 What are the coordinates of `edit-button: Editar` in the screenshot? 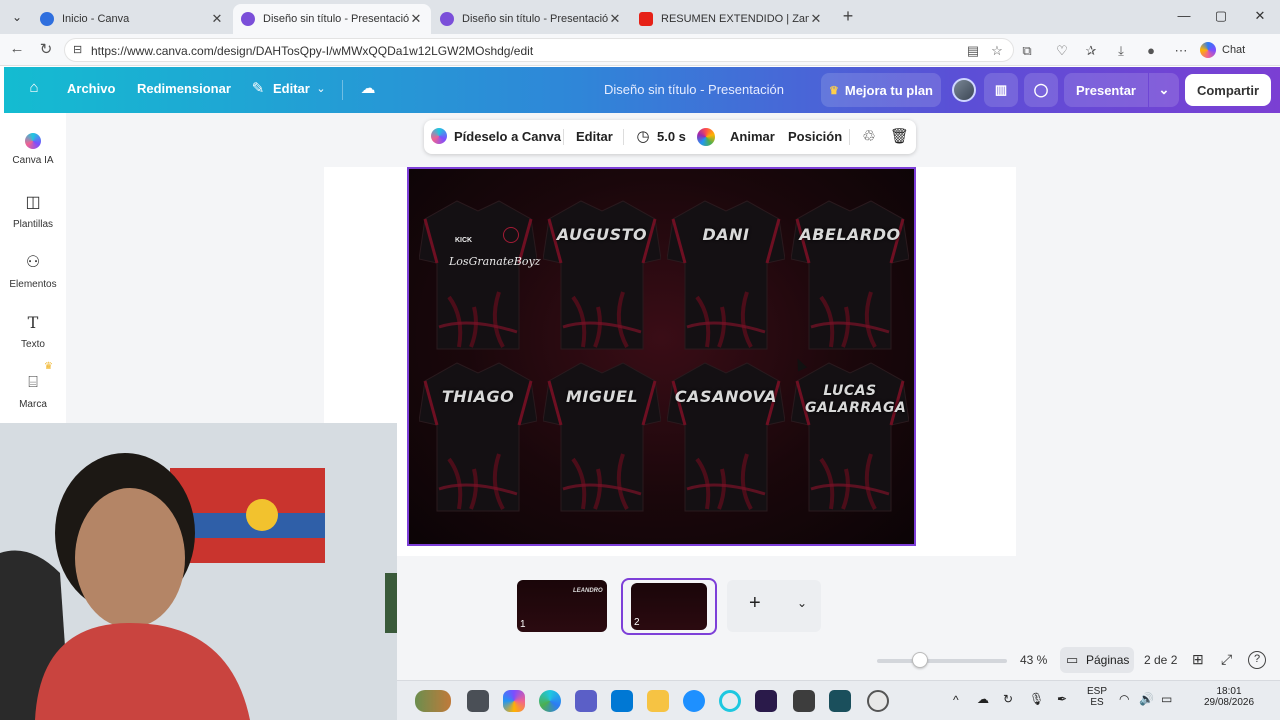 It's located at (594, 136).